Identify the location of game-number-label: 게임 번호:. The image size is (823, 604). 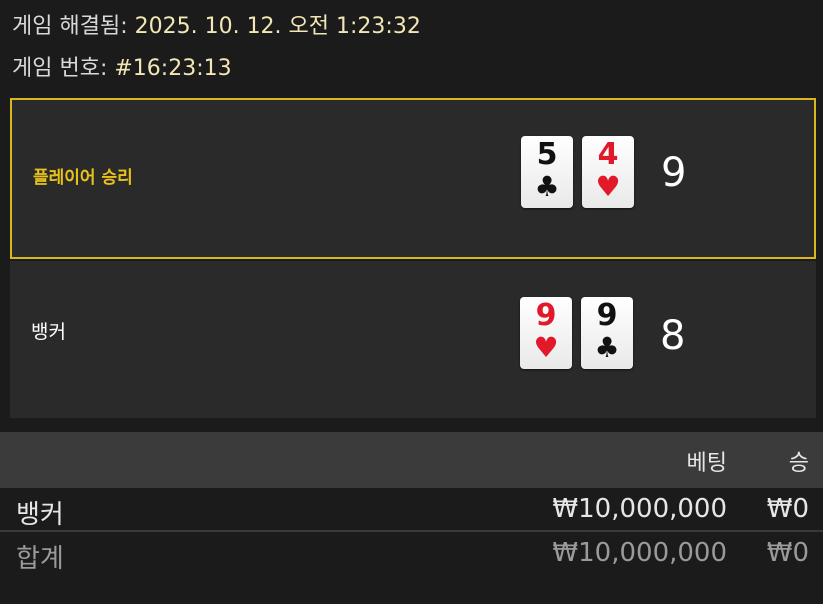
(60, 68).